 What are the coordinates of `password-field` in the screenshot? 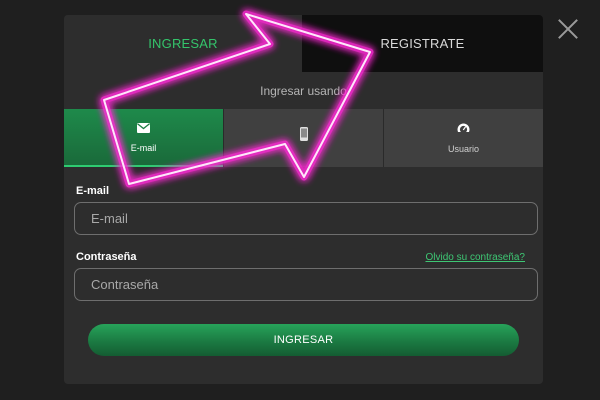 It's located at (306, 284).